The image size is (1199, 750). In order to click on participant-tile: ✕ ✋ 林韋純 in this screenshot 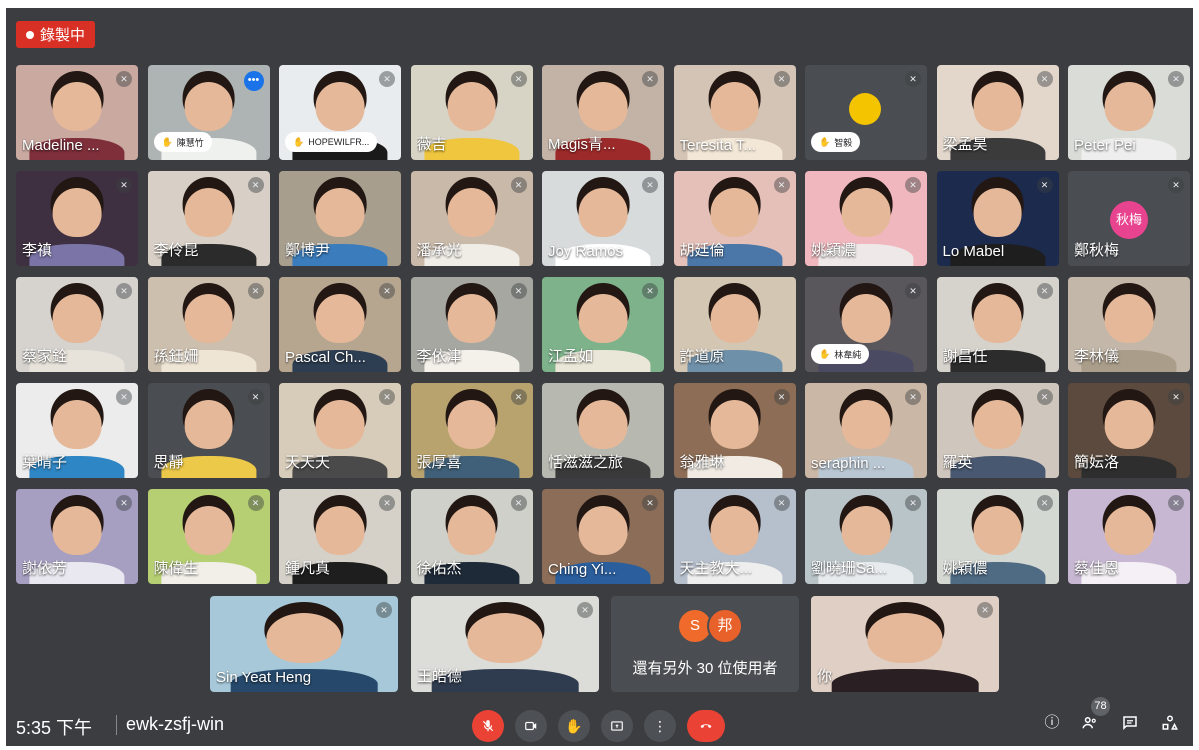, I will do `click(866, 324)`.